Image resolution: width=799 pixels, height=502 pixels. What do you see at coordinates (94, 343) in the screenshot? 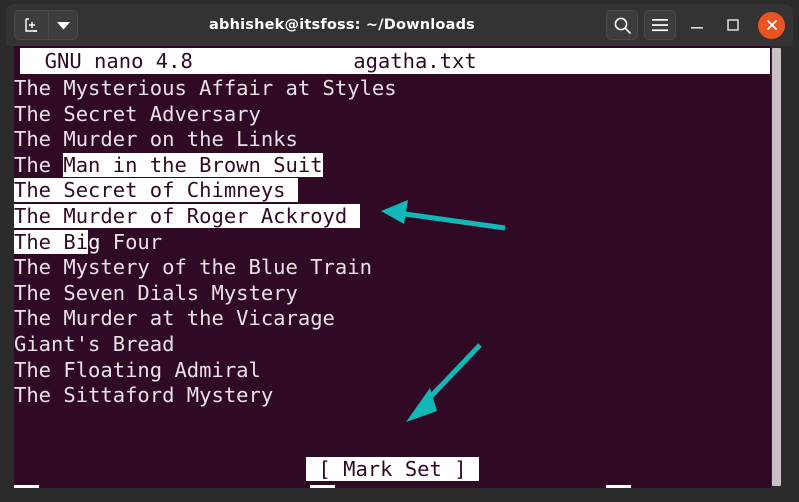
I see `line-text: Giant's Bread` at bounding box center [94, 343].